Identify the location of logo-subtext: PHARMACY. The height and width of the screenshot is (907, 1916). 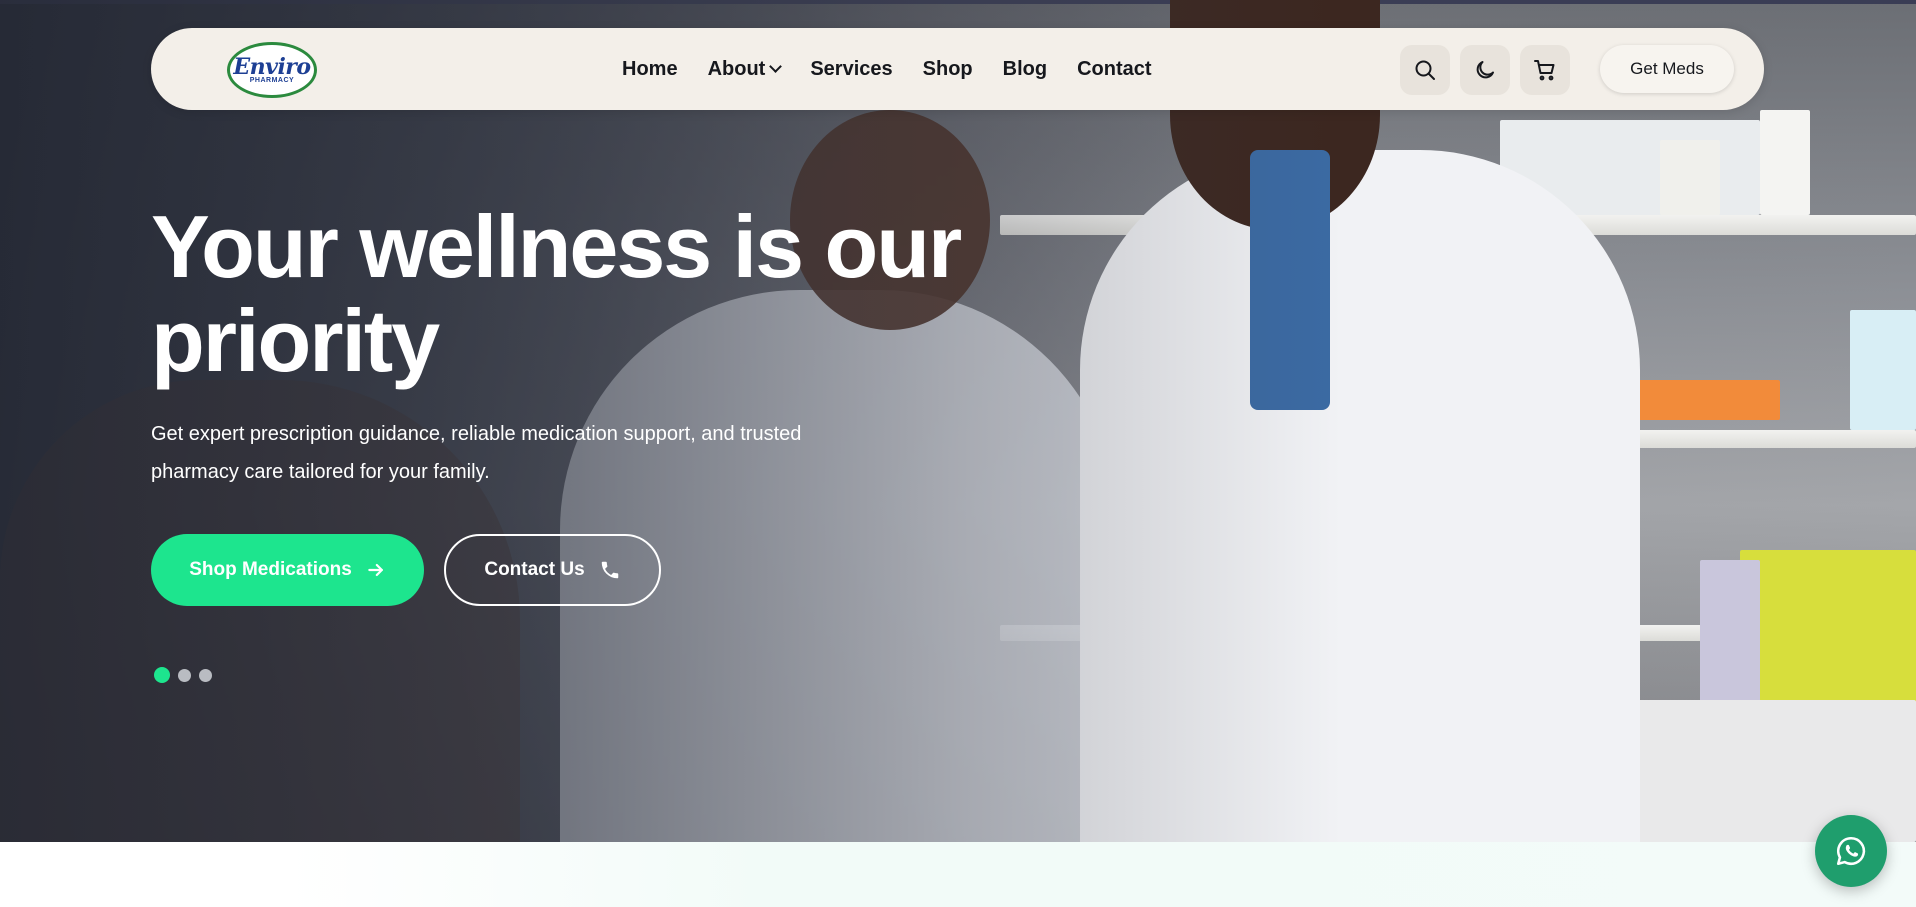
(272, 80).